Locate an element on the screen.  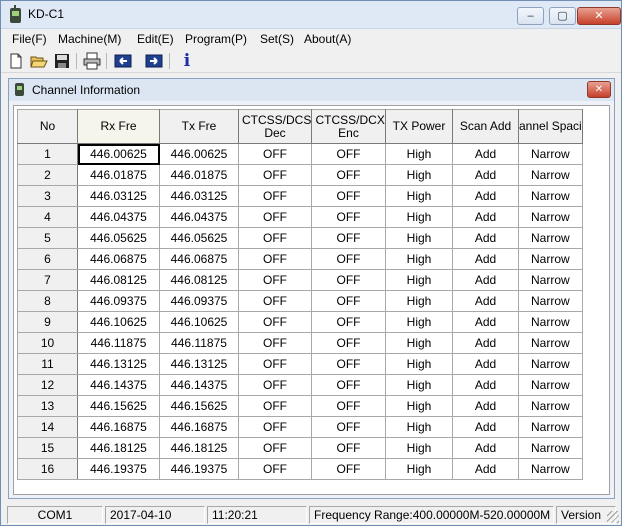
col-header-ctcss-enc: CTCSS/DCX Enc is located at coordinates (348, 126).